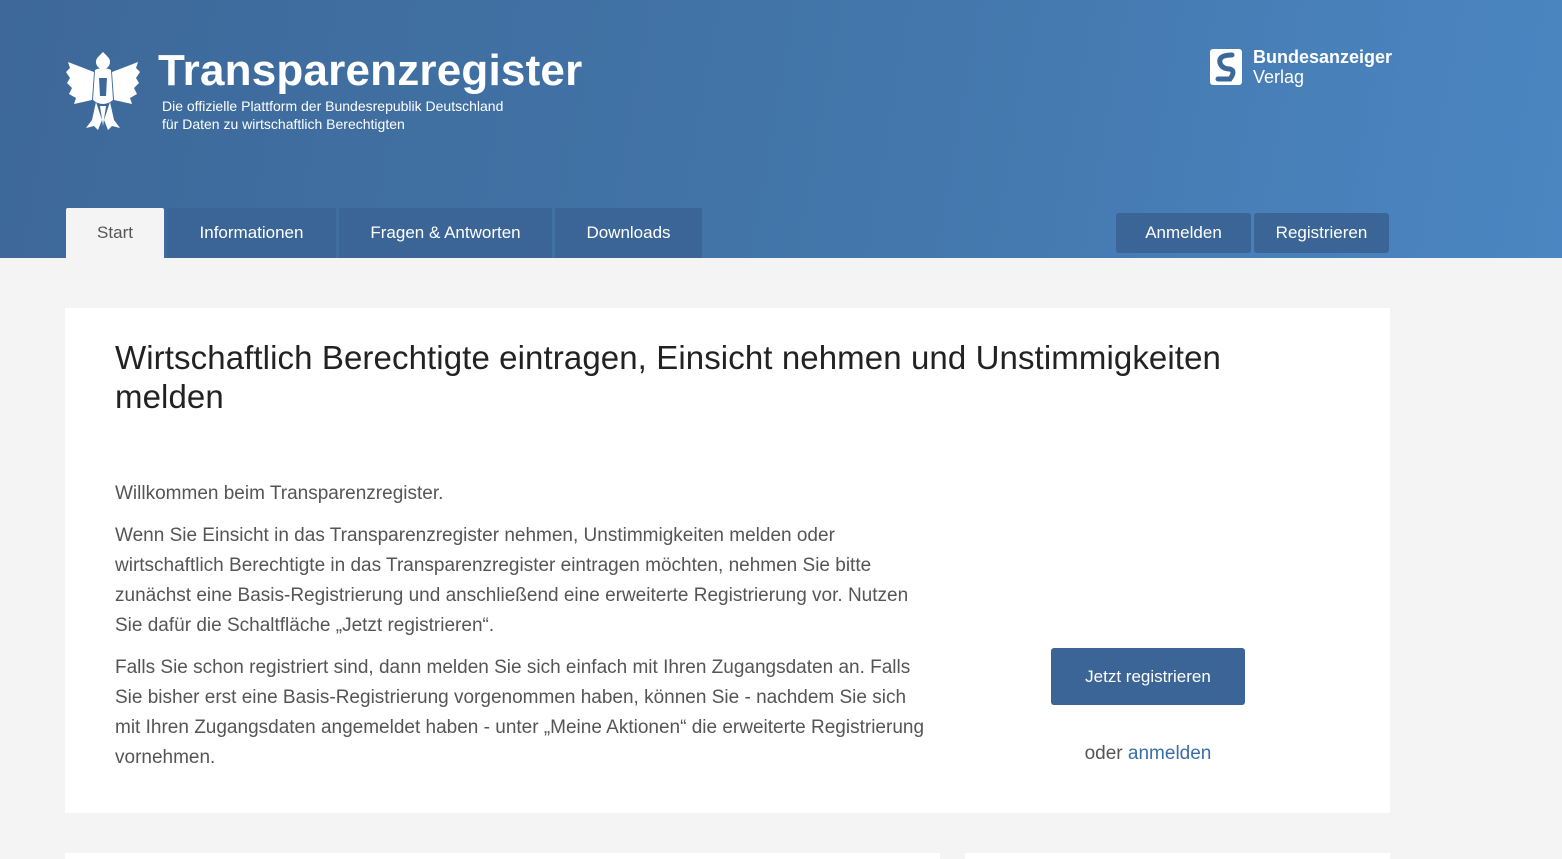 The height and width of the screenshot is (859, 1562). What do you see at coordinates (1279, 77) in the screenshot?
I see `publisher-sub: Verlag` at bounding box center [1279, 77].